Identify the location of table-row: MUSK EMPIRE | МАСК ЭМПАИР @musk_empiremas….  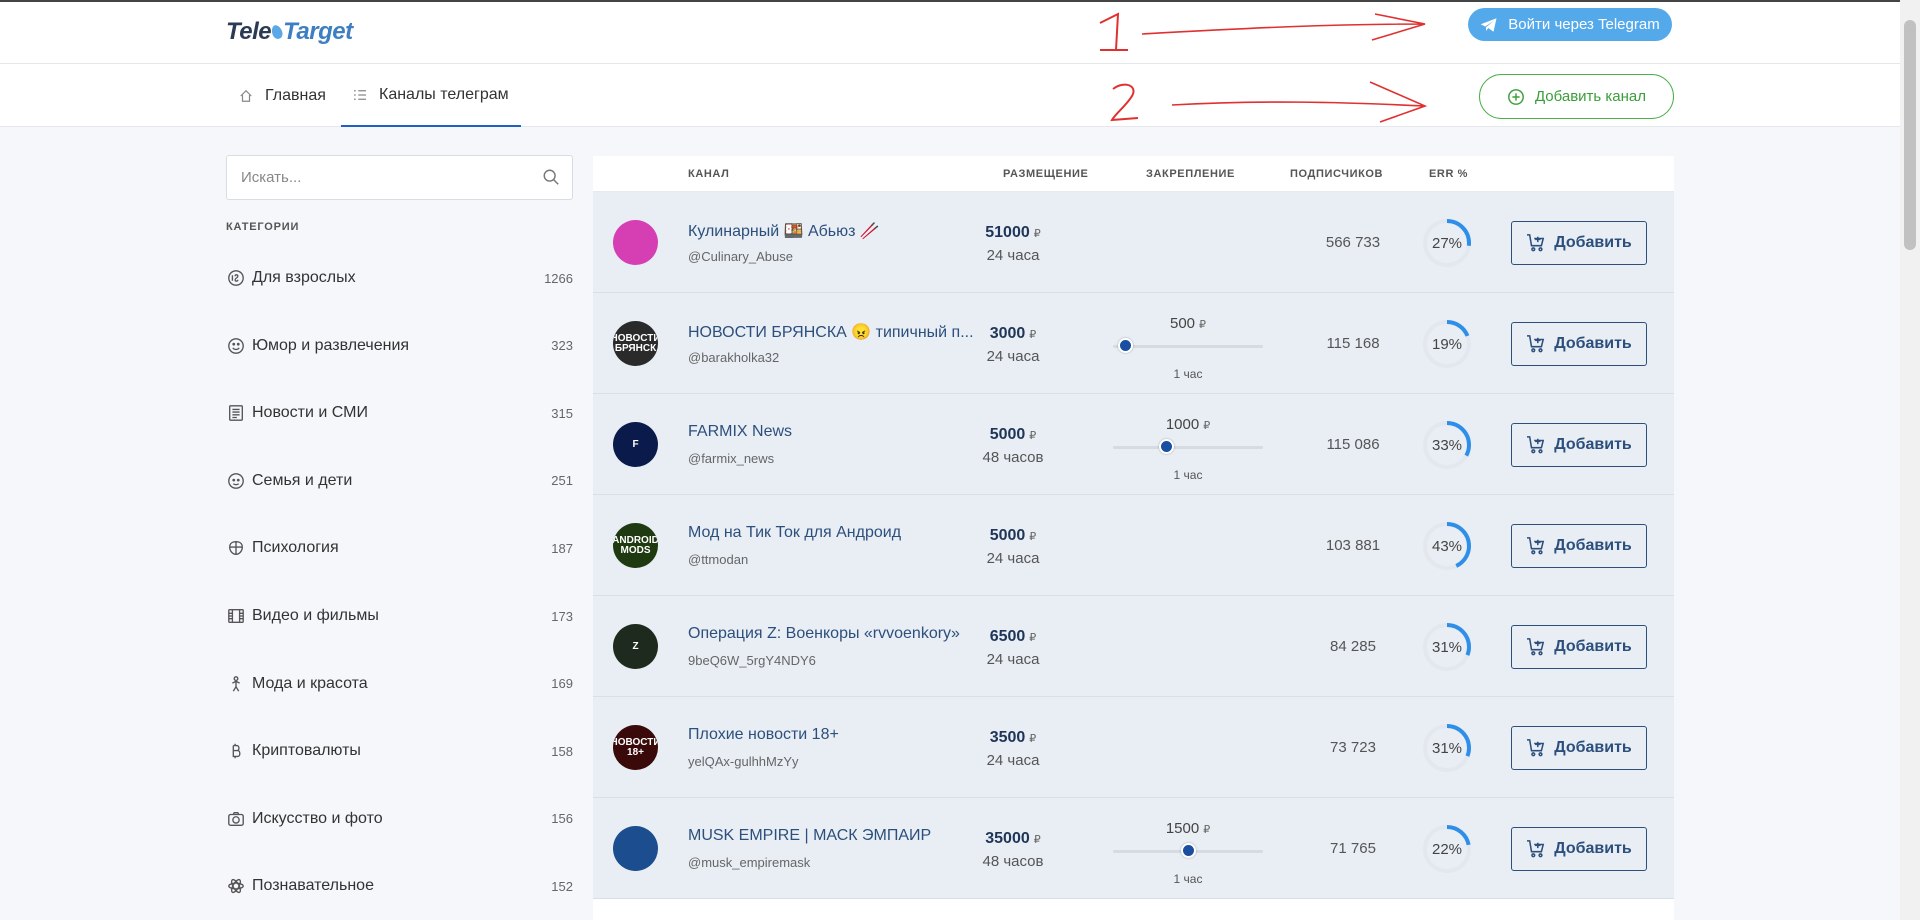
(1133, 848).